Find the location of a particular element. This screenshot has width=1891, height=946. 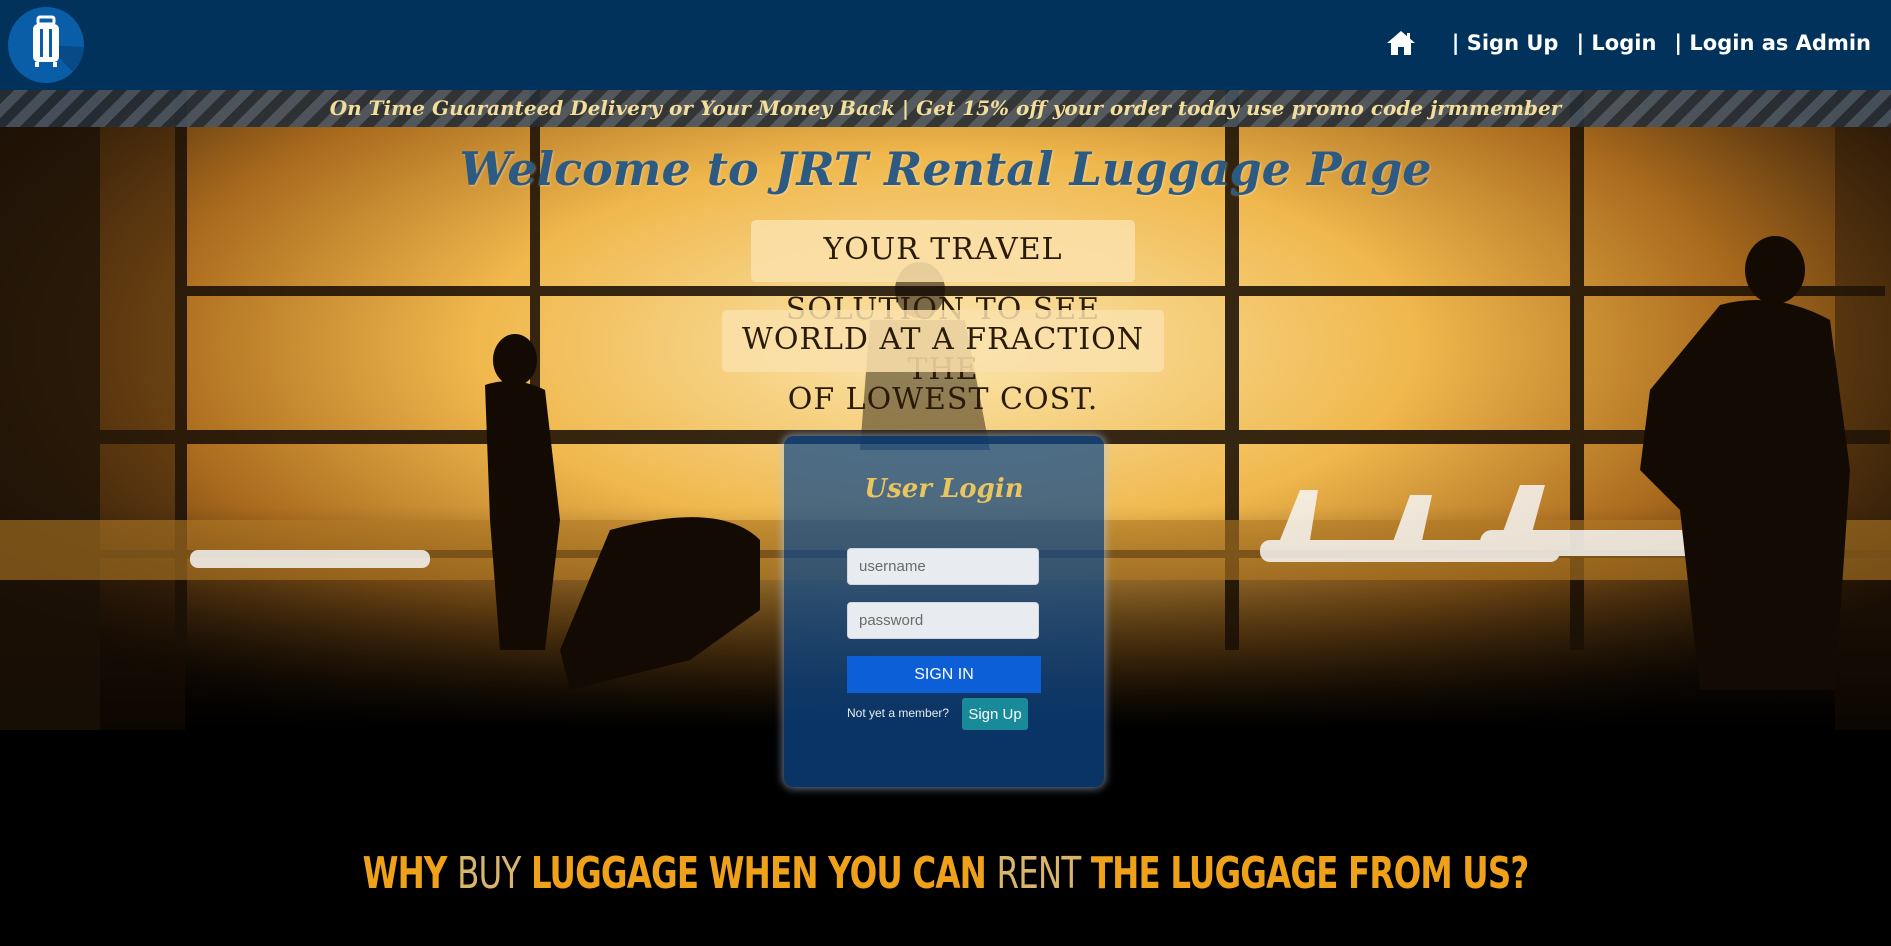

nav-login-link: | Login is located at coordinates (1616, 43).